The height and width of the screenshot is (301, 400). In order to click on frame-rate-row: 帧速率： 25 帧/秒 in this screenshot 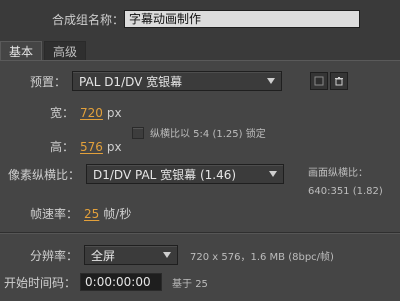, I will do `click(80, 213)`.